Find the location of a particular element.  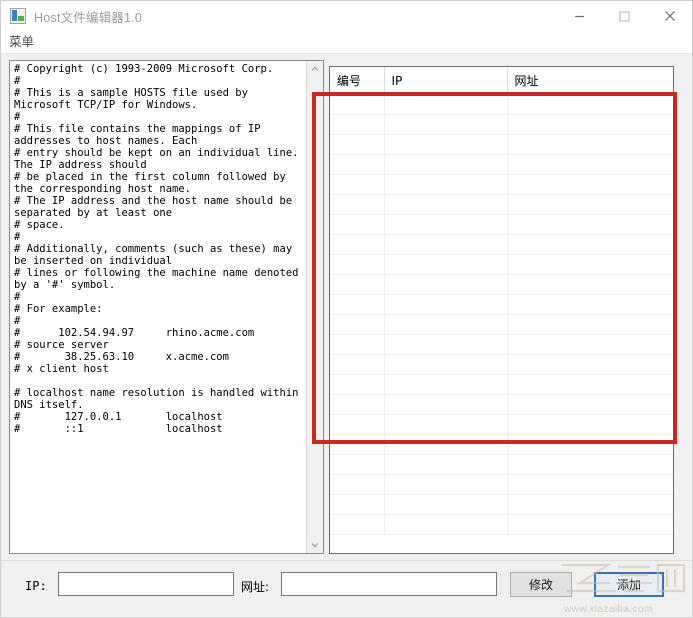

url-input is located at coordinates (389, 584).